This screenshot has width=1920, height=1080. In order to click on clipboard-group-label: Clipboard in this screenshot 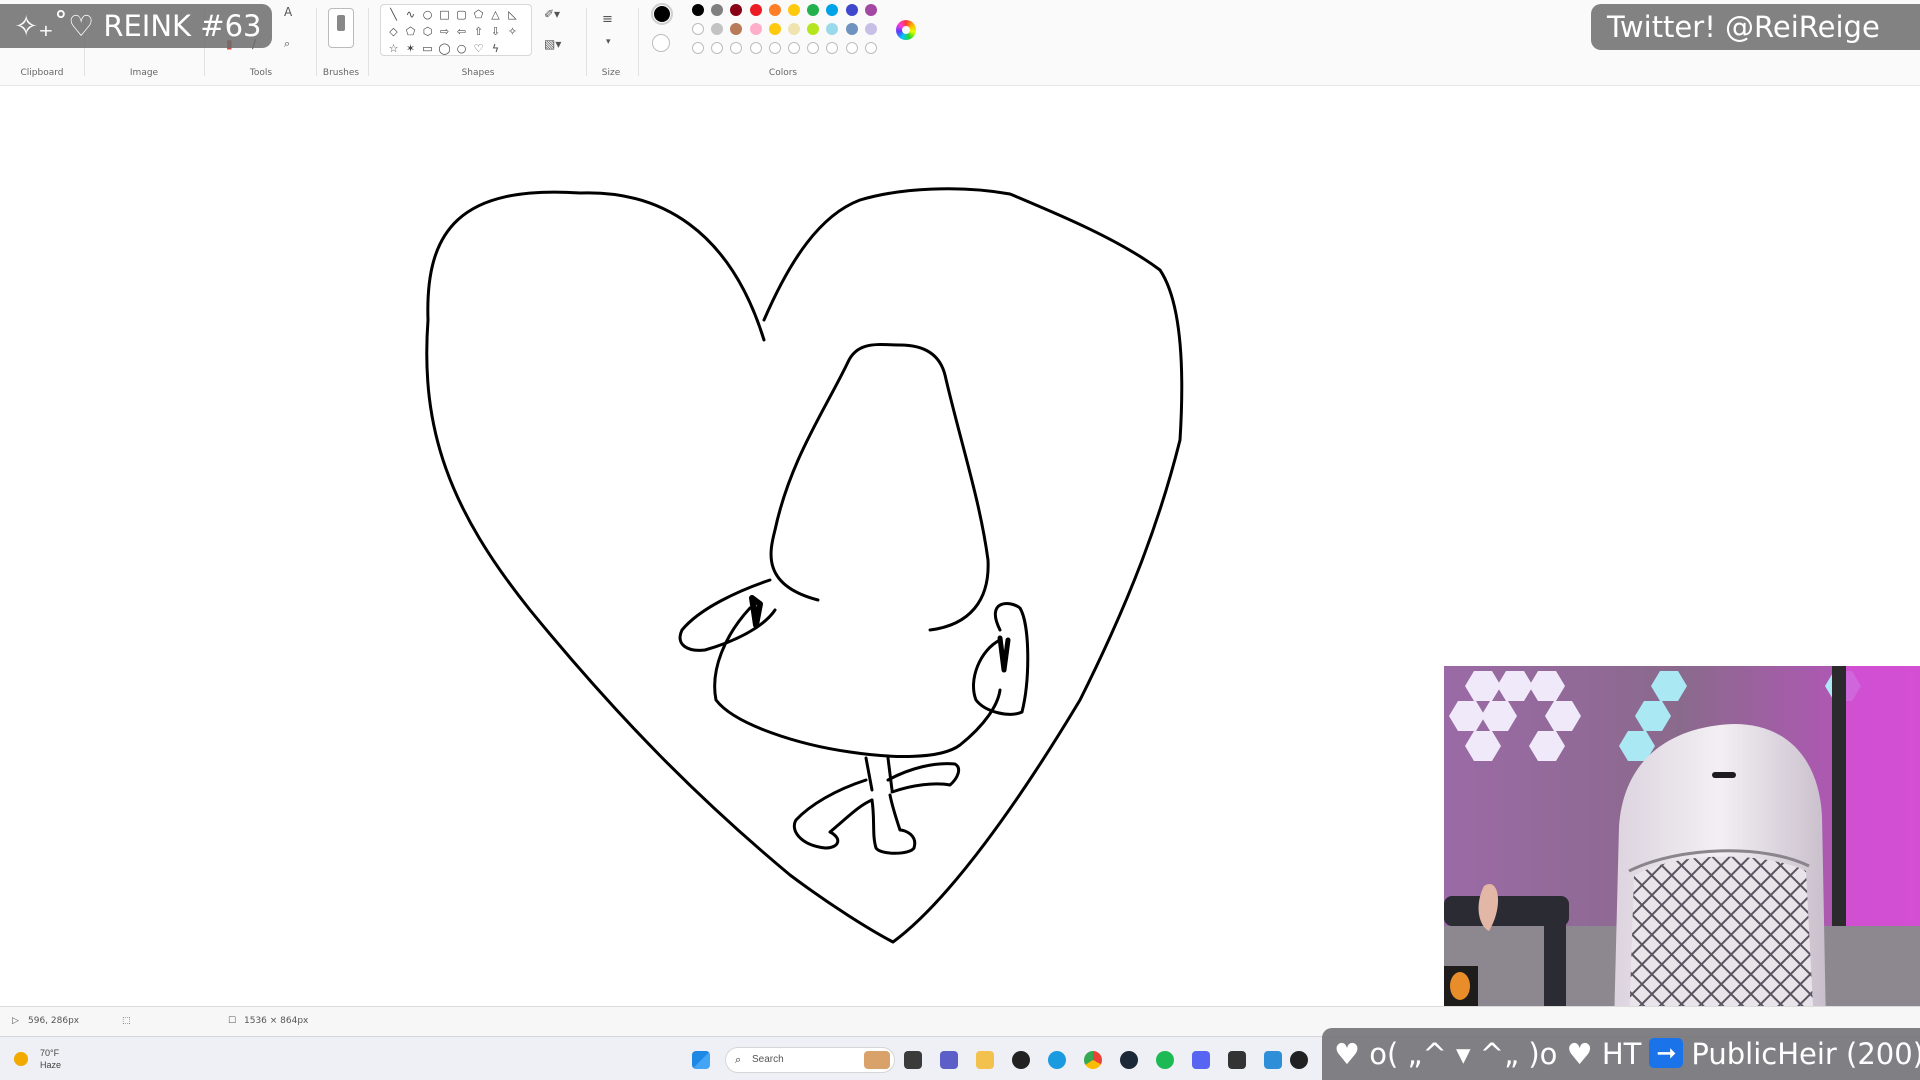, I will do `click(42, 73)`.